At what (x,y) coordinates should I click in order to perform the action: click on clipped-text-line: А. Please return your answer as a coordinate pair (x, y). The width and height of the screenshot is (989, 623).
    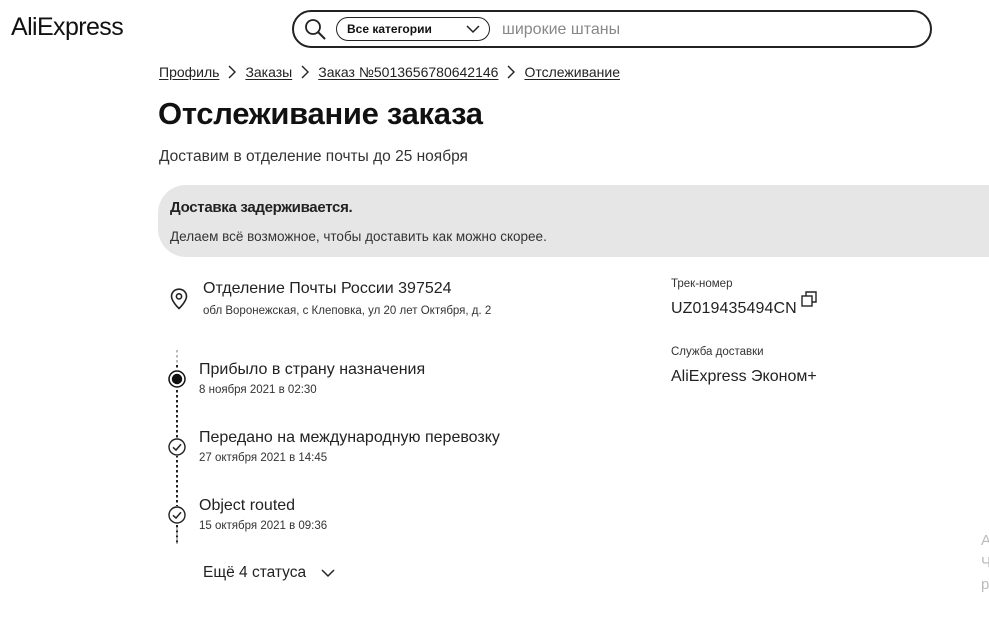
    Looking at the image, I should click on (985, 540).